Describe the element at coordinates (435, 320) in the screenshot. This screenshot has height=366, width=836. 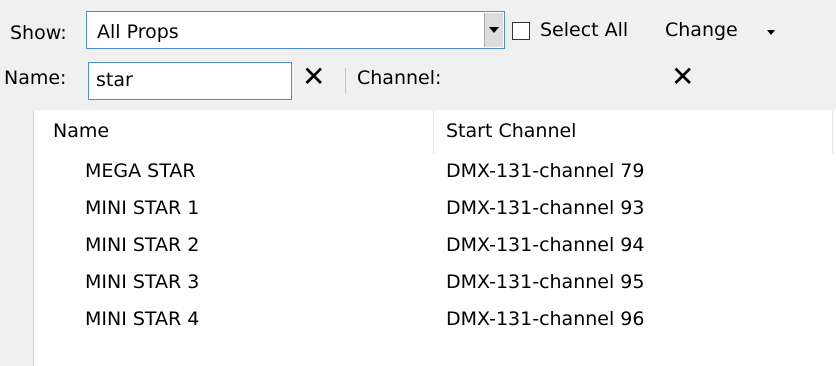
I see `list-row: MINI STAR 4 DMX-131-channel 96` at that location.